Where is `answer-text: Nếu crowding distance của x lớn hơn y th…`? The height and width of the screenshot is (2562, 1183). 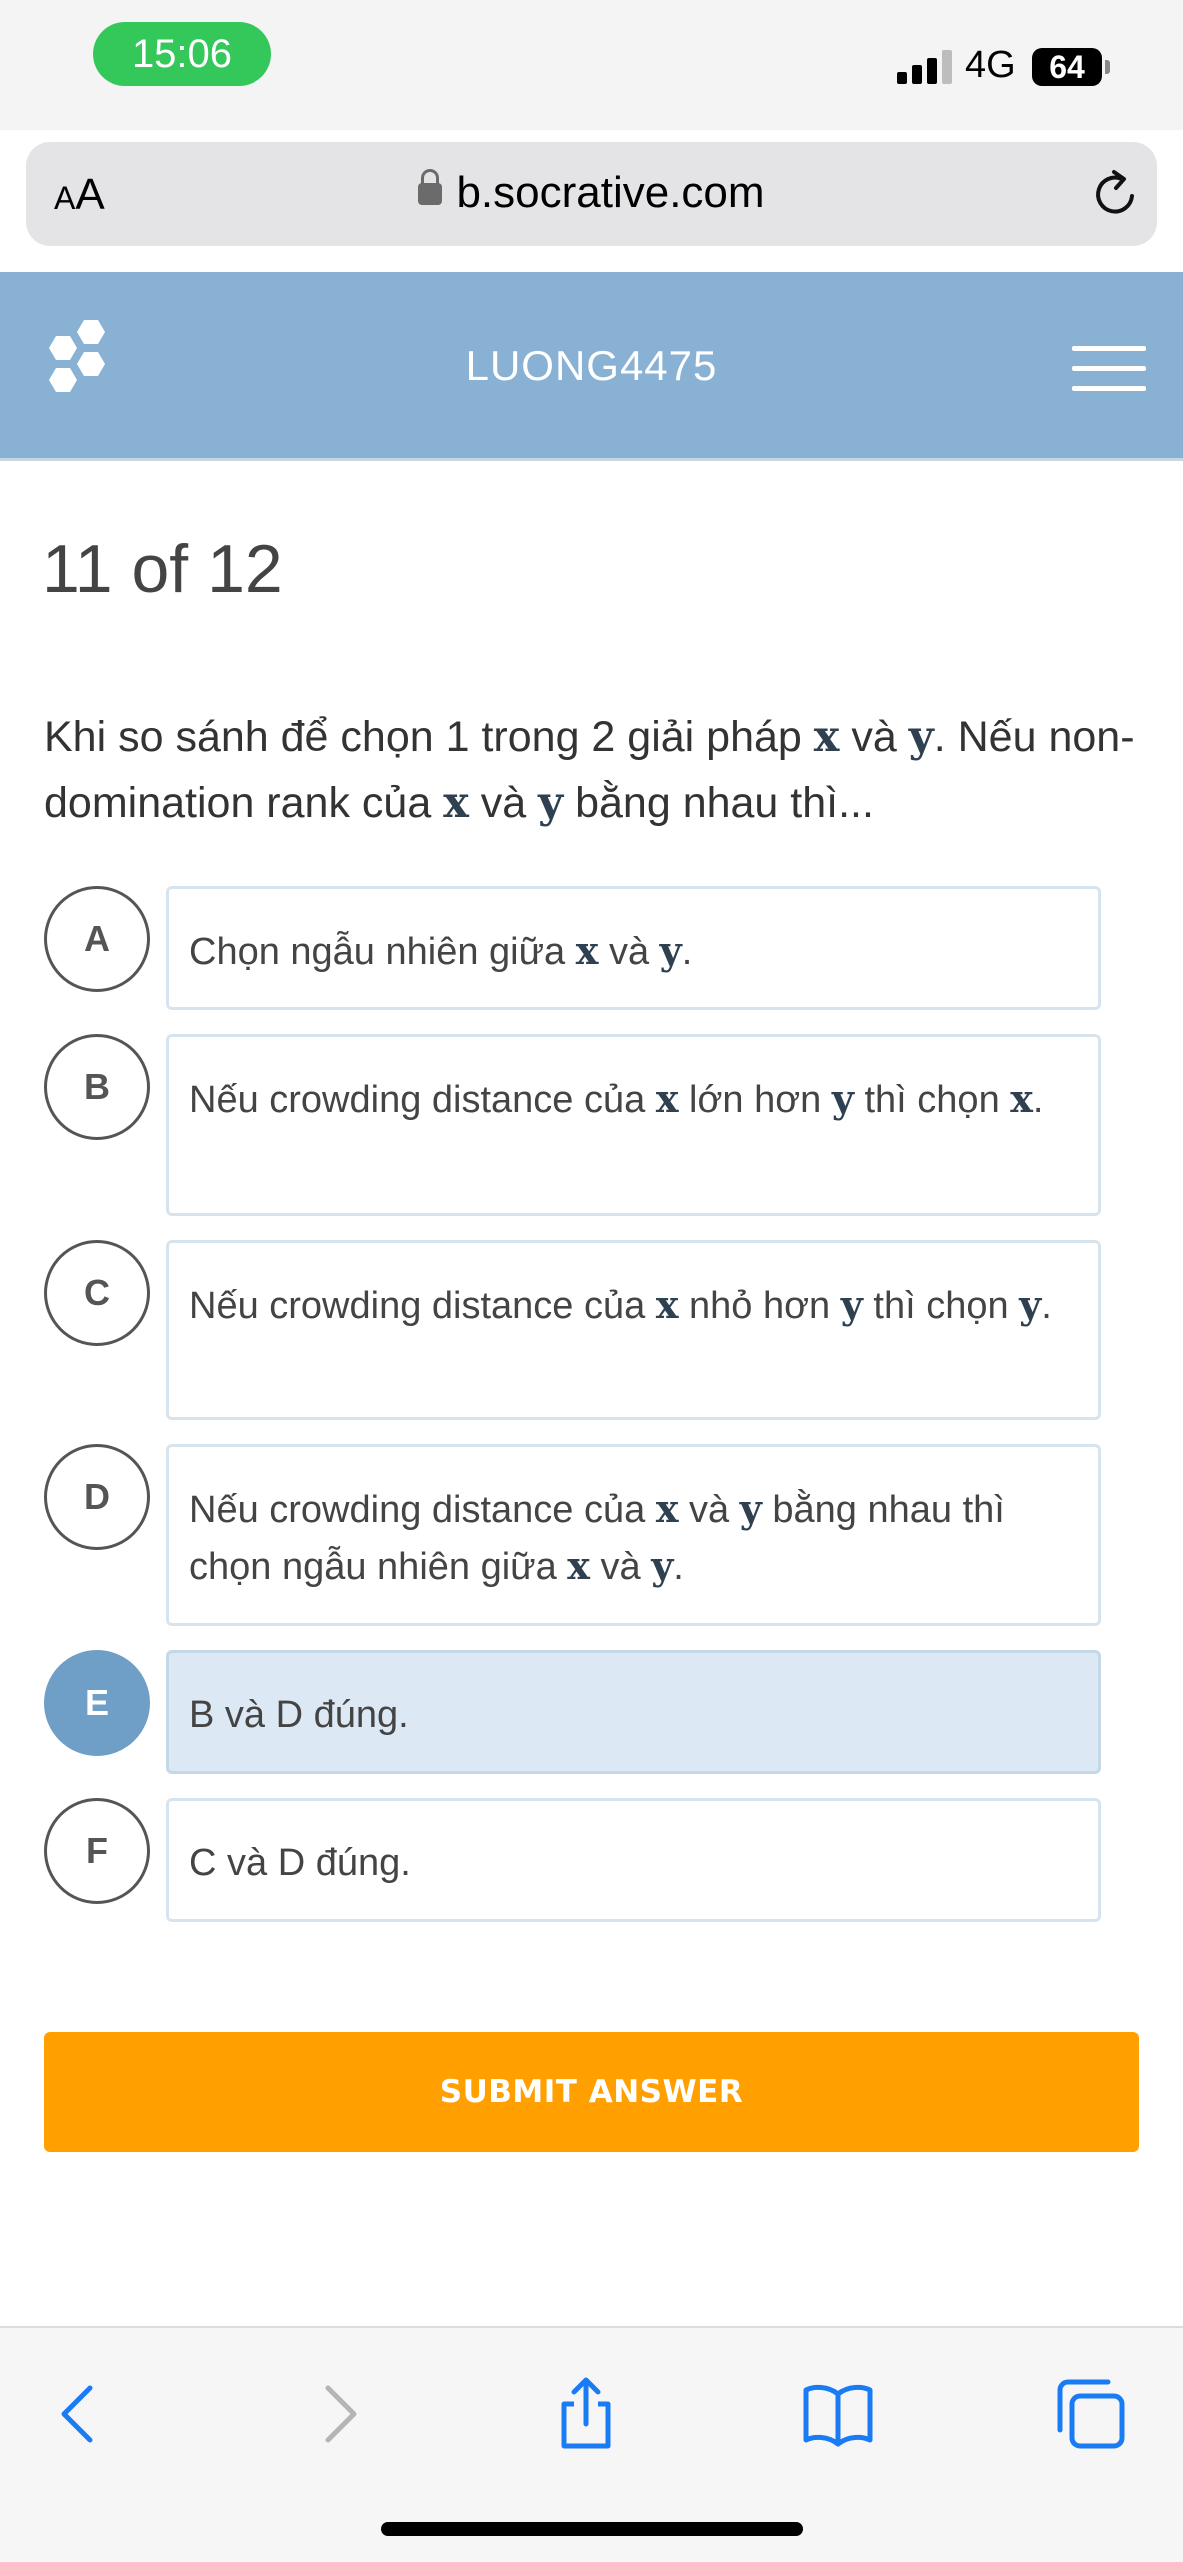 answer-text: Nếu crowding distance của x lớn hơn y th… is located at coordinates (633, 1125).